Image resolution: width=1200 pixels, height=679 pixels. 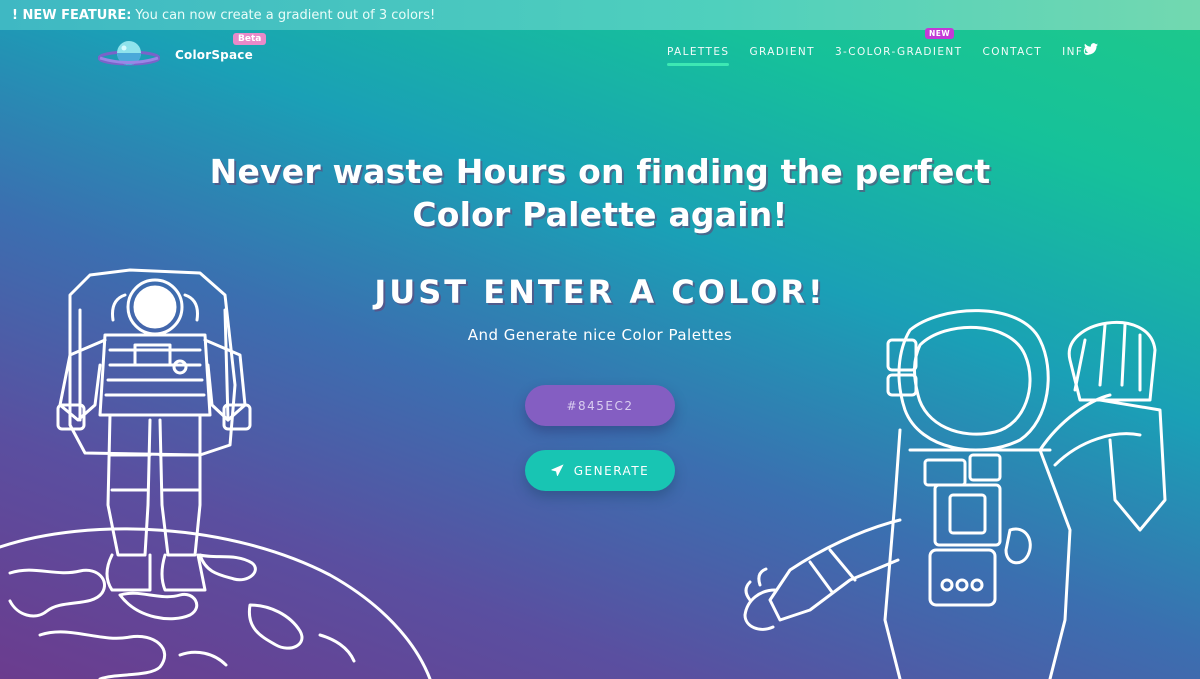 I want to click on nav-item-3-color-gradient: 3-COLOR-GRADIENT NEW, so click(x=898, y=46).